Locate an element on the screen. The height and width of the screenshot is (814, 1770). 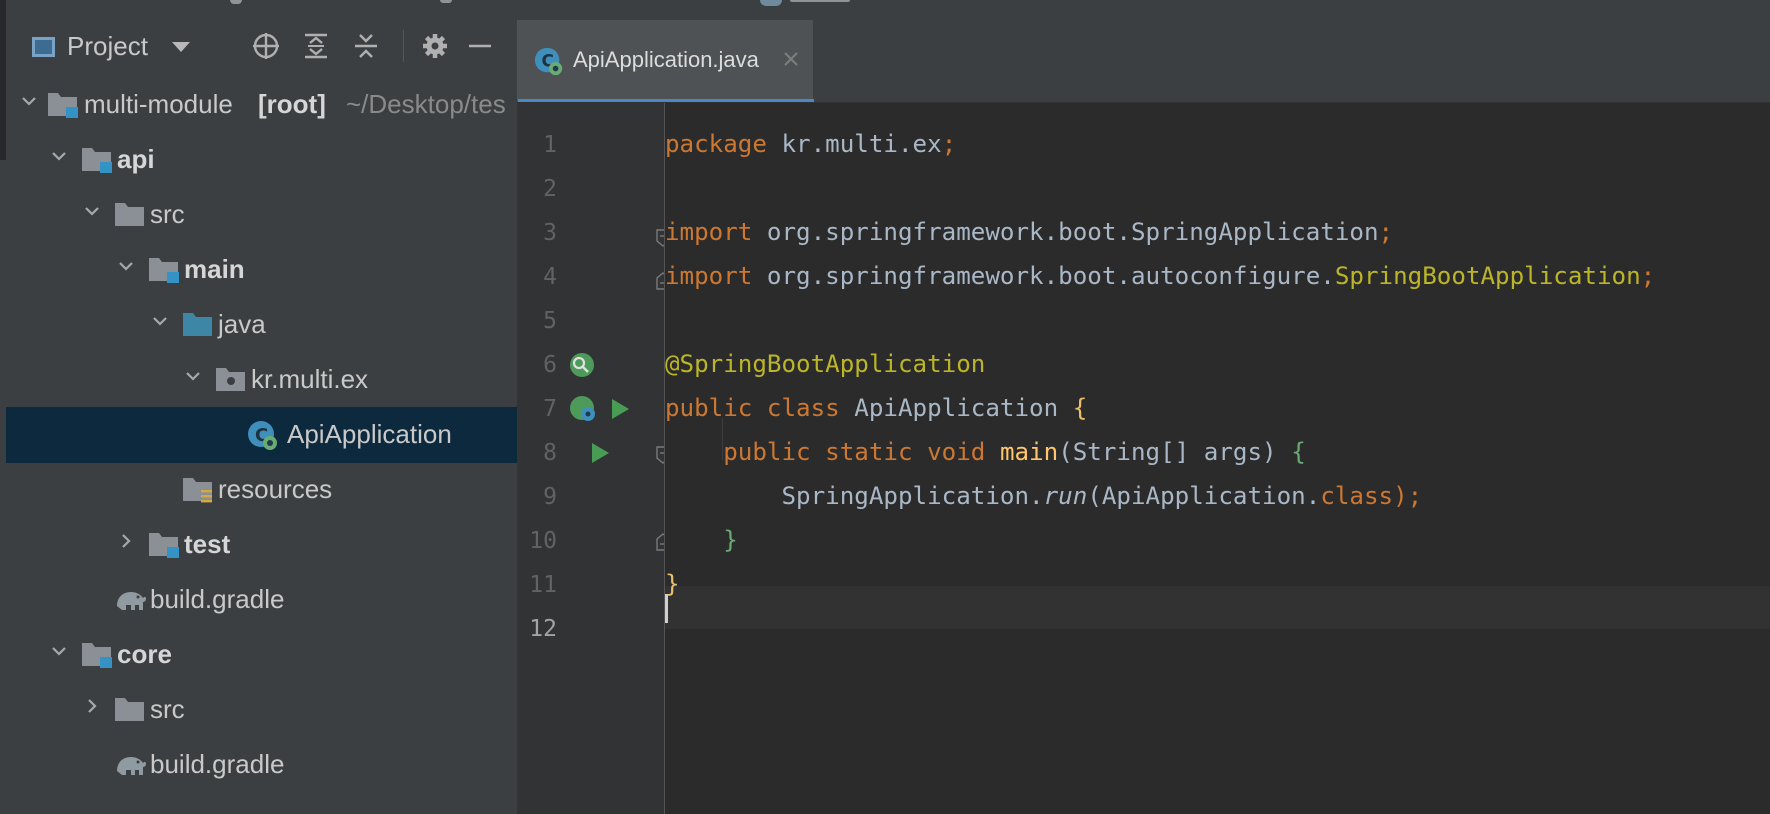
close-icon is located at coordinates (791, 59).